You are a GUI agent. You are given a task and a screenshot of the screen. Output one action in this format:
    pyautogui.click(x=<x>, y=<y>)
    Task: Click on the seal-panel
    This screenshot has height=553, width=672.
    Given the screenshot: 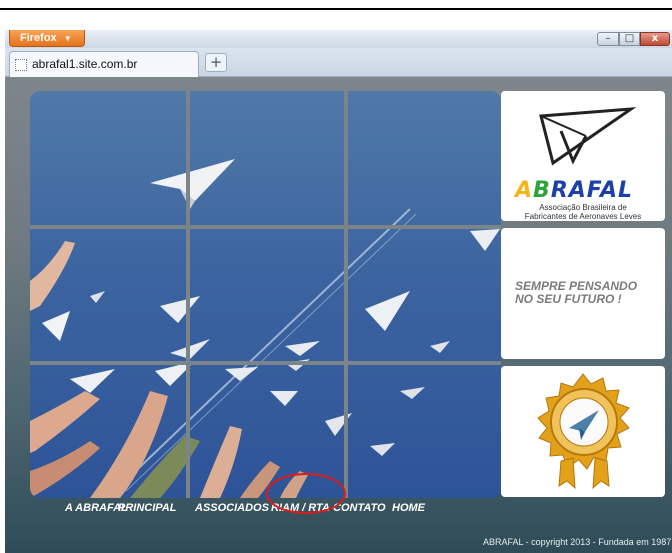 What is the action you would take?
    pyautogui.click(x=583, y=431)
    